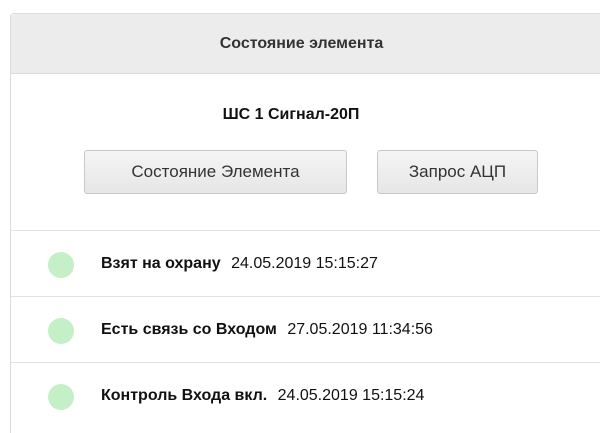 The image size is (600, 433). Describe the element at coordinates (301, 43) in the screenshot. I see `panel-title: Состояние элемента` at that location.